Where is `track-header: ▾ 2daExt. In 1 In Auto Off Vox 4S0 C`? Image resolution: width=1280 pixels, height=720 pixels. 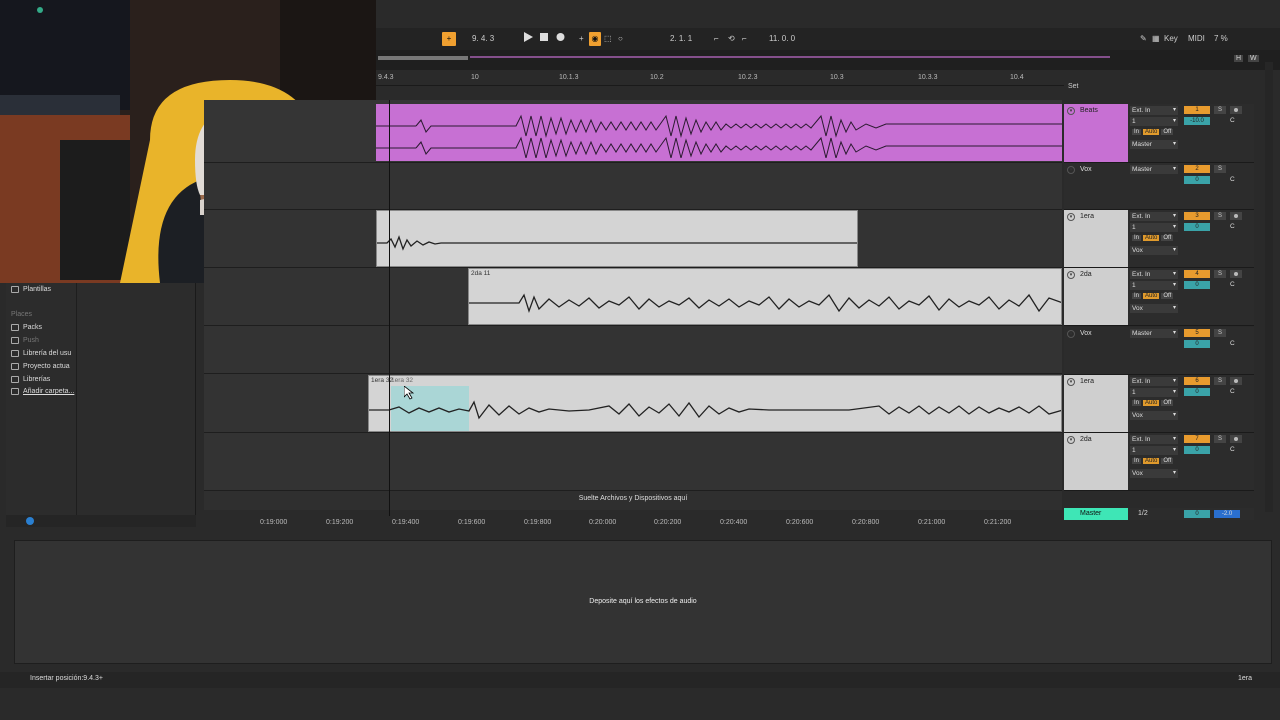
track-header: ▾ 2daExt. In 1 In Auto Off Vox 4S0 C is located at coordinates (1159, 297).